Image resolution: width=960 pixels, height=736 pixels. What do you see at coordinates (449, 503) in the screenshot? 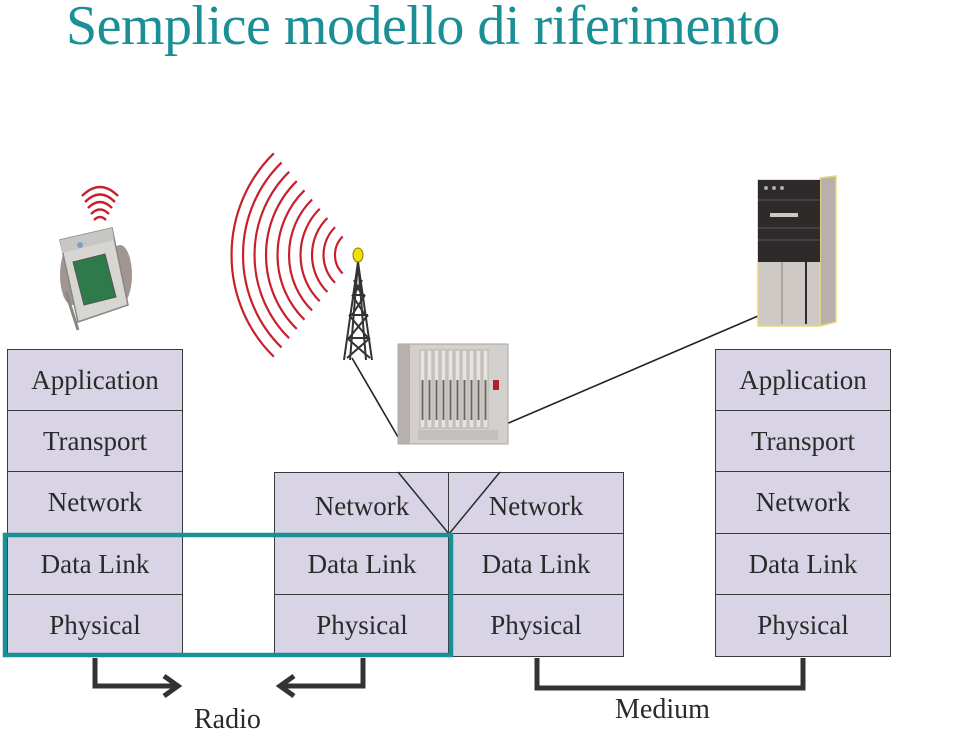
I see `routing-v-line` at bounding box center [449, 503].